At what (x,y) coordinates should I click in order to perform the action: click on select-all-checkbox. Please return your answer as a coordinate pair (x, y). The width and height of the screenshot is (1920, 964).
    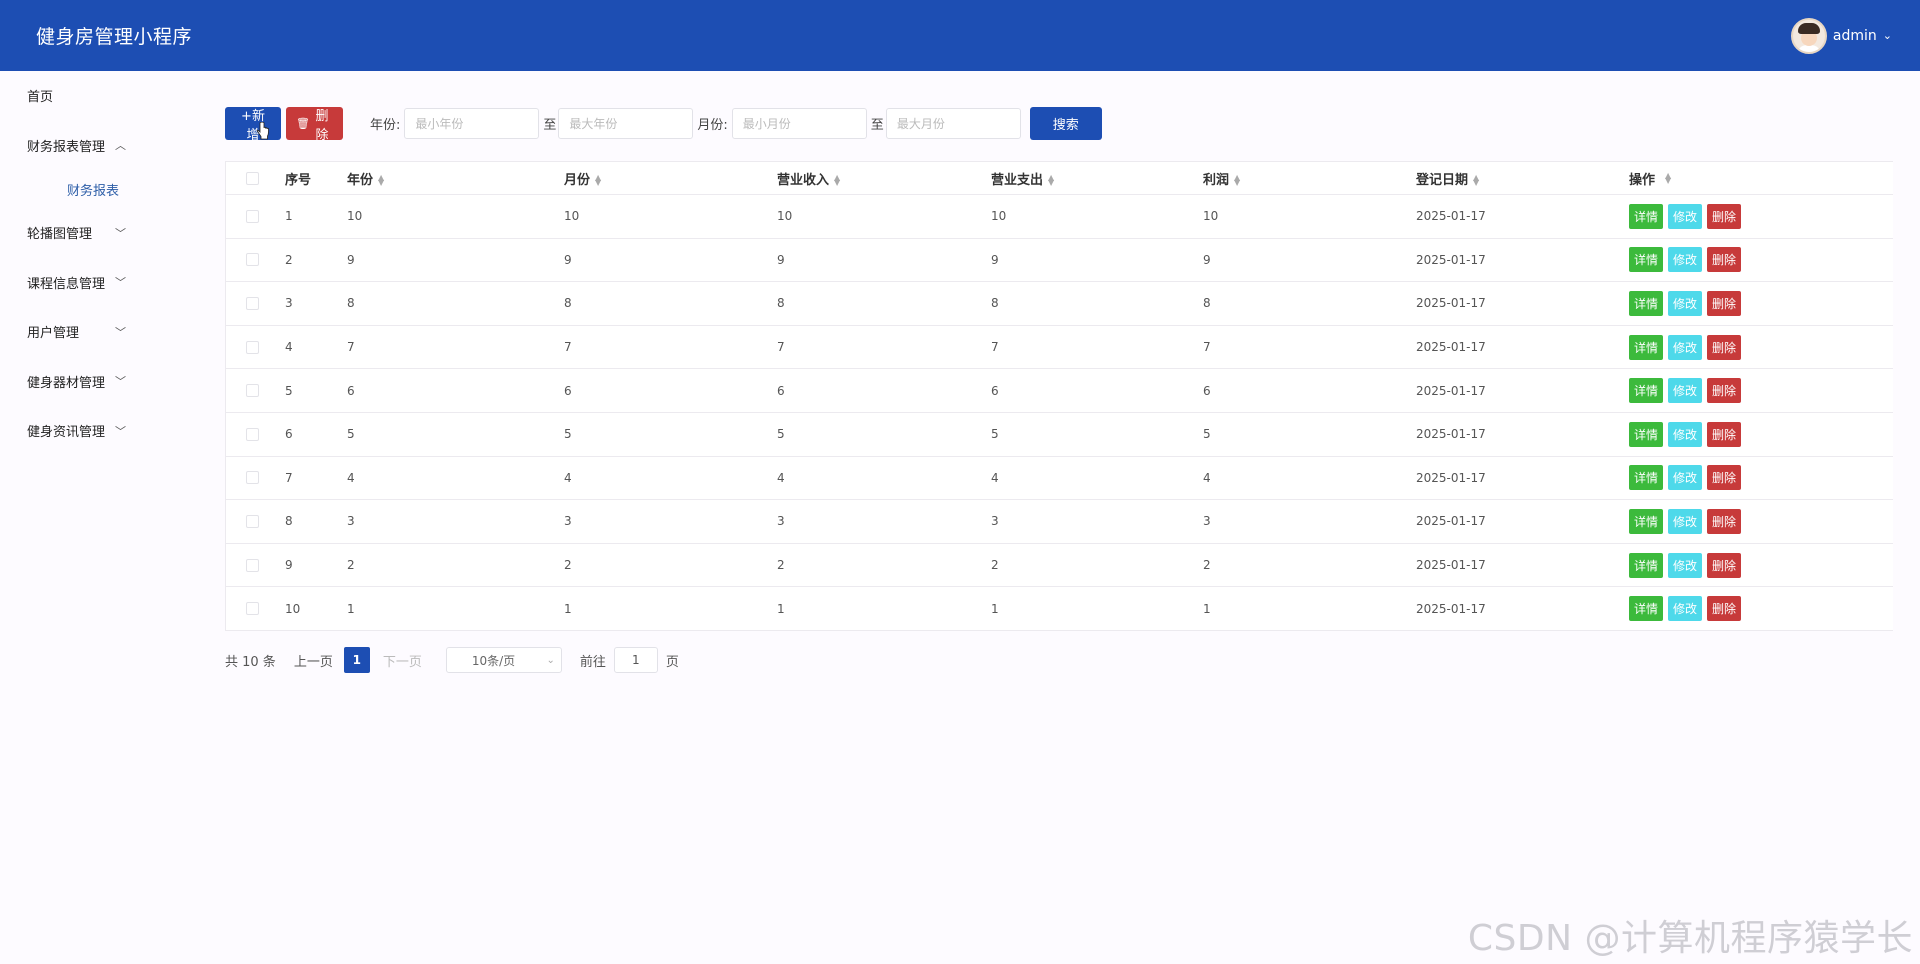
    Looking at the image, I should click on (252, 178).